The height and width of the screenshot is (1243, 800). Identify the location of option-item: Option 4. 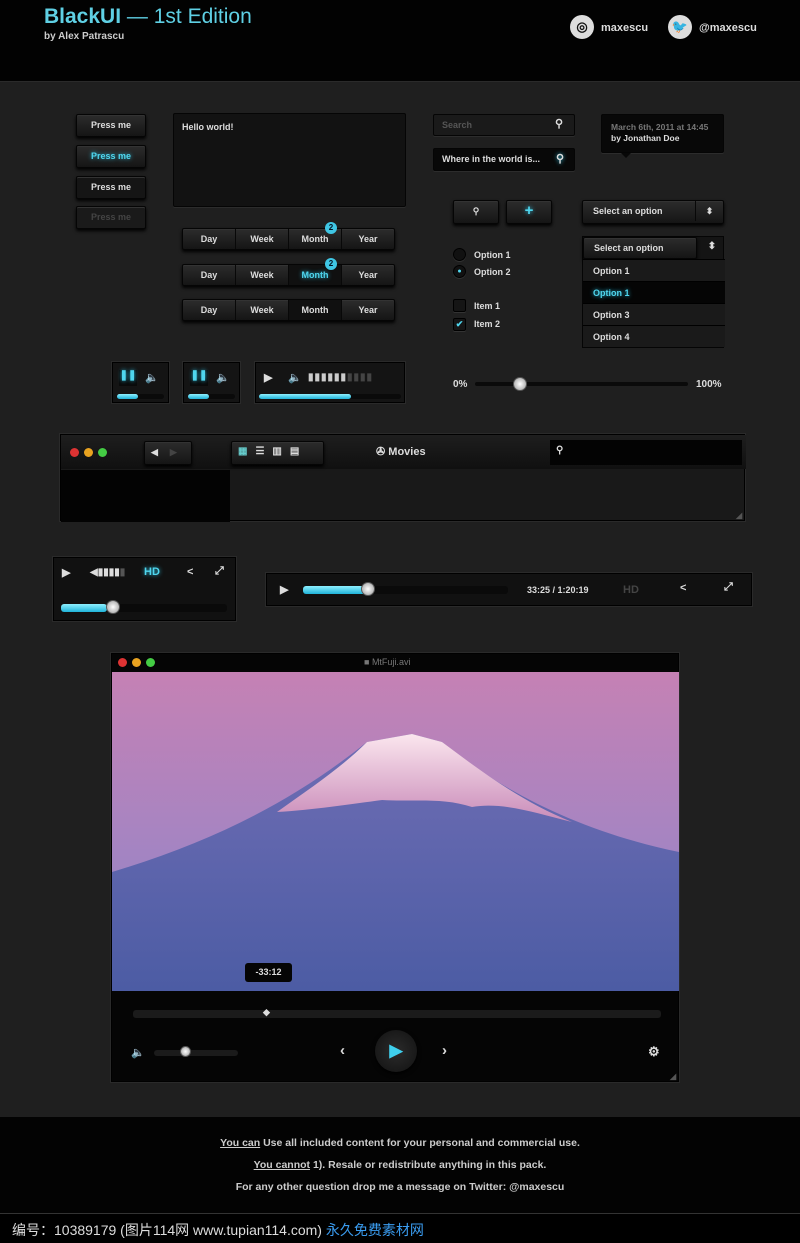
(654, 336).